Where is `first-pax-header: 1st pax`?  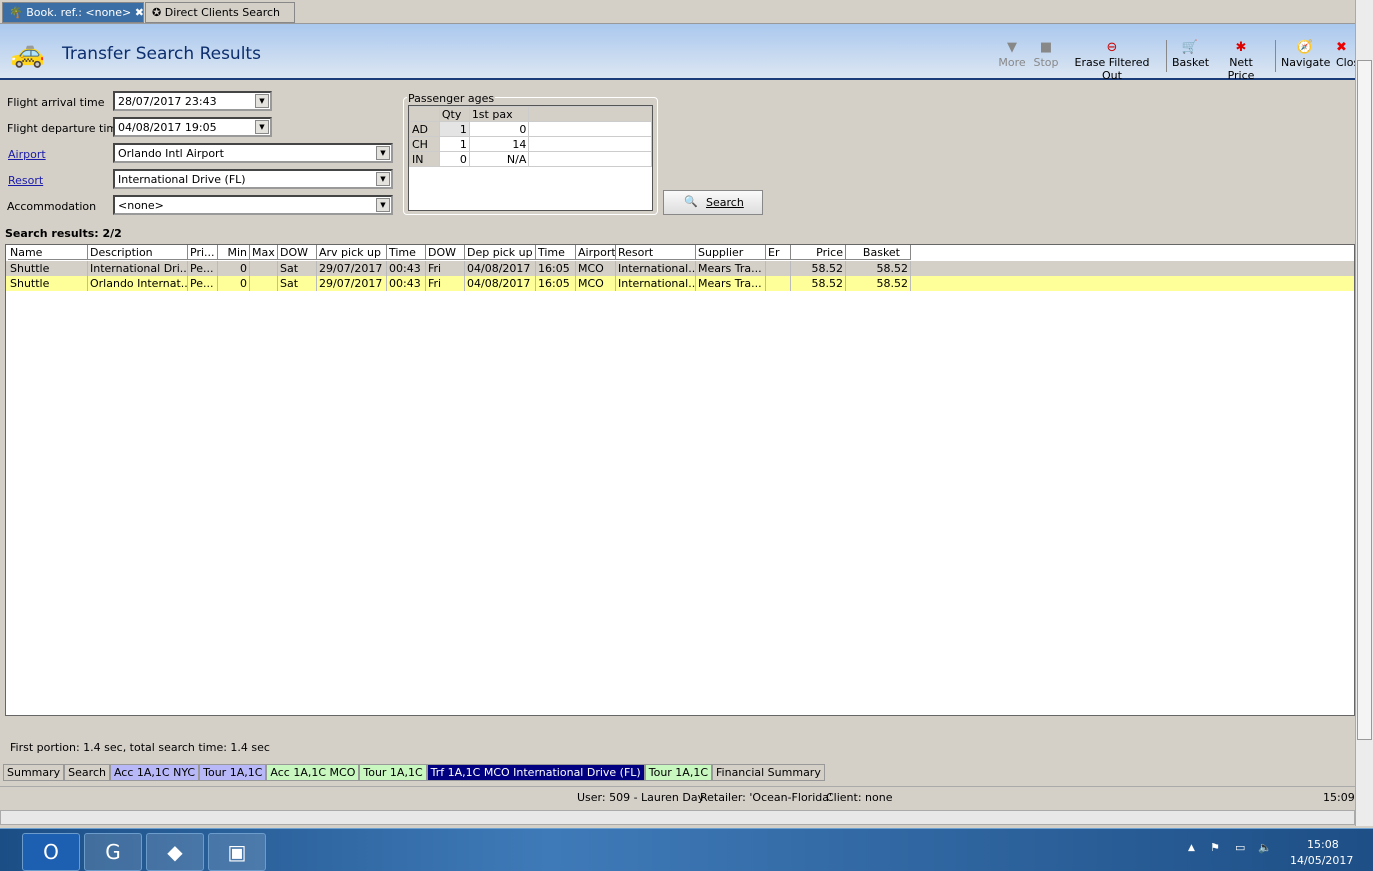 first-pax-header: 1st pax is located at coordinates (499, 114).